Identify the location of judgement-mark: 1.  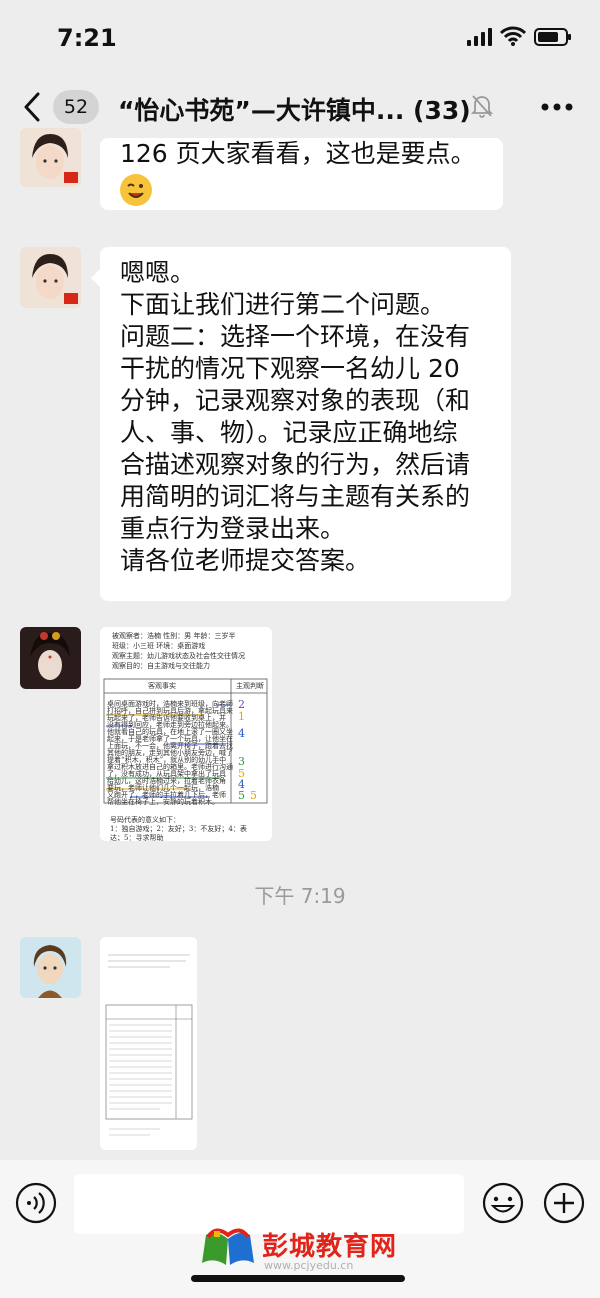
(241, 716).